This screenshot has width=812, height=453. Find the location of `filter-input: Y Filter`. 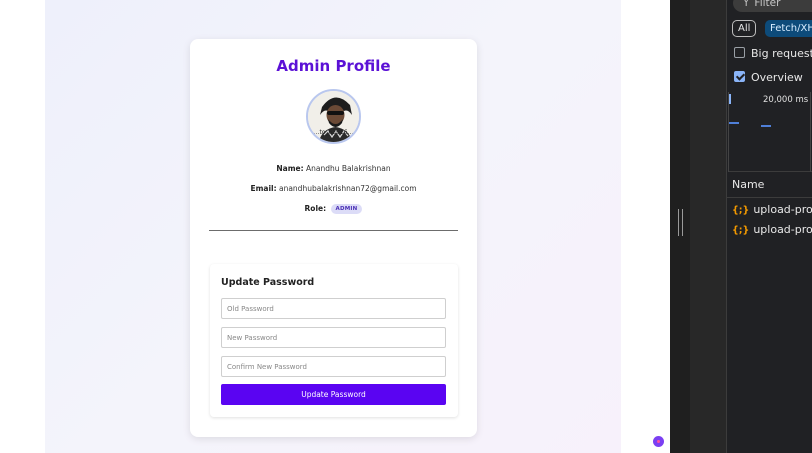

filter-input: Y Filter is located at coordinates (772, 6).